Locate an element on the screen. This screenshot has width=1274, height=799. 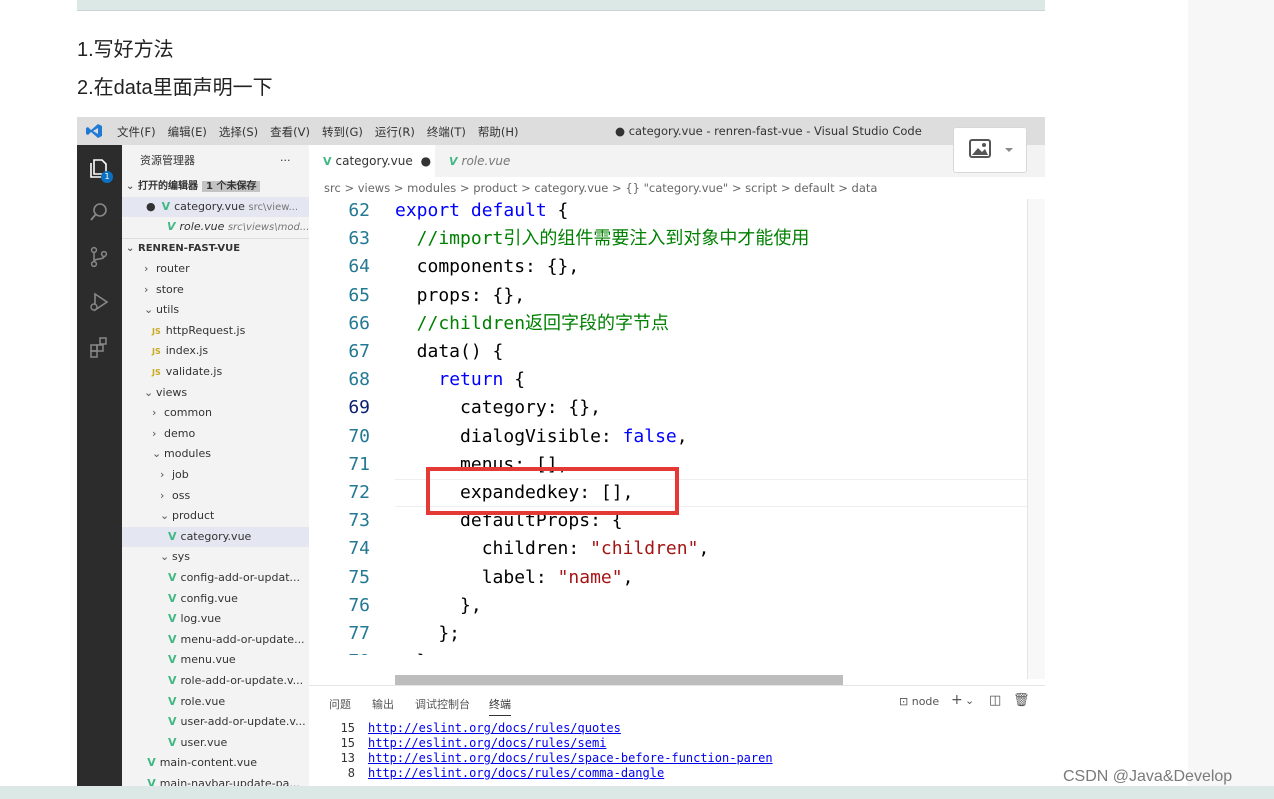
menu-item: 查看(V) is located at coordinates (290, 132).